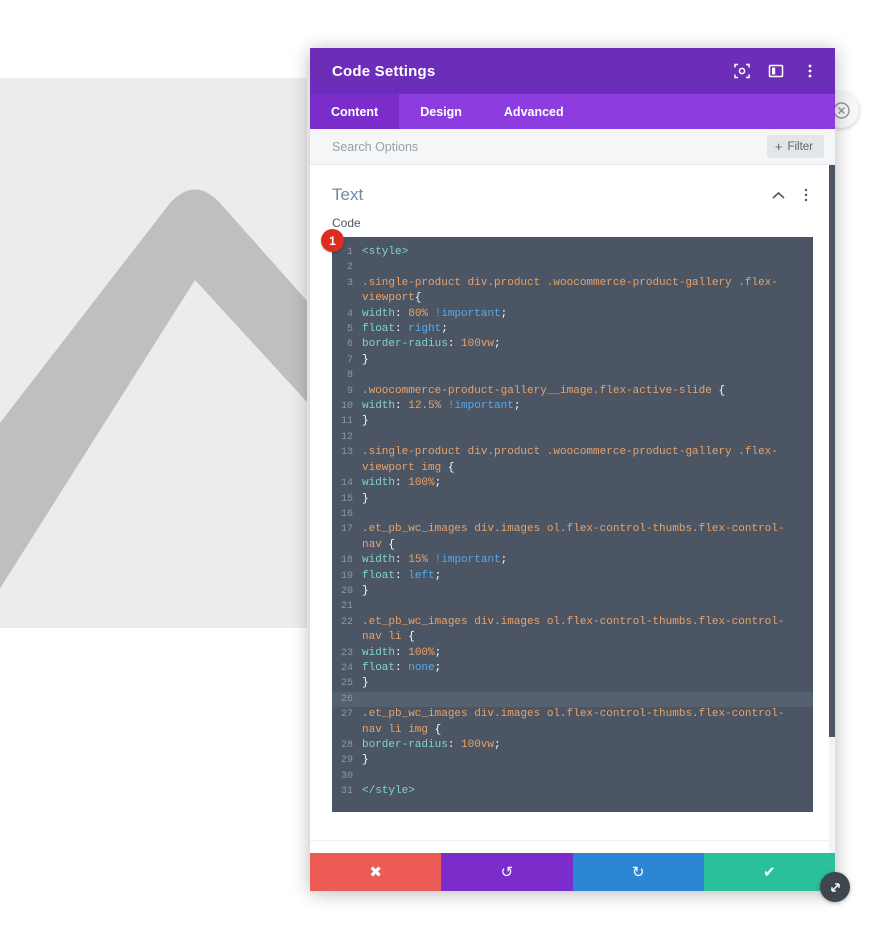 The width and height of the screenshot is (880, 938). I want to click on split-layout-icon, so click(776, 71).